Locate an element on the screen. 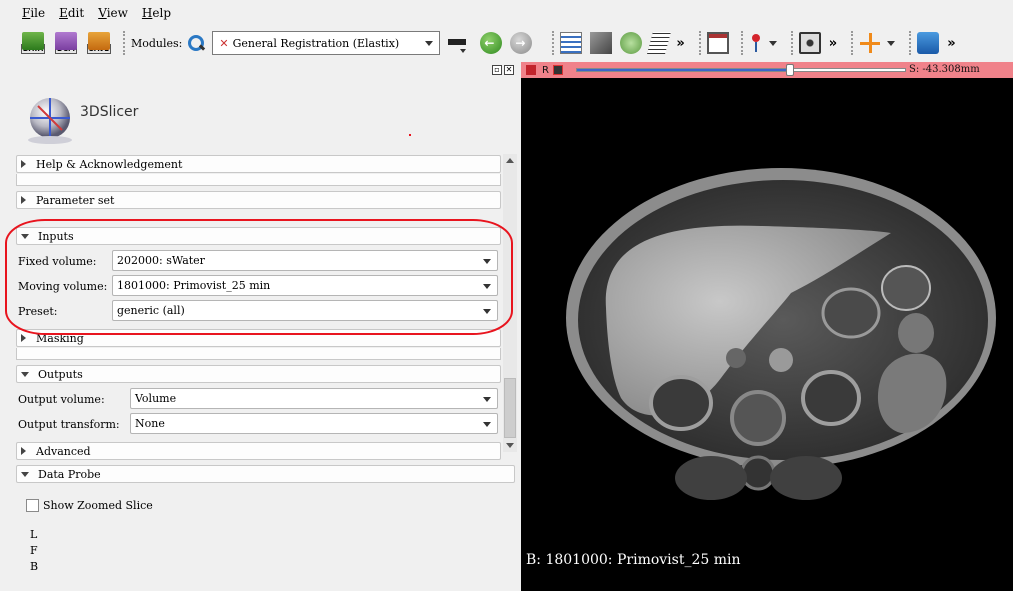  fixed-volume-selector: 202000: sWater is located at coordinates (305, 260).